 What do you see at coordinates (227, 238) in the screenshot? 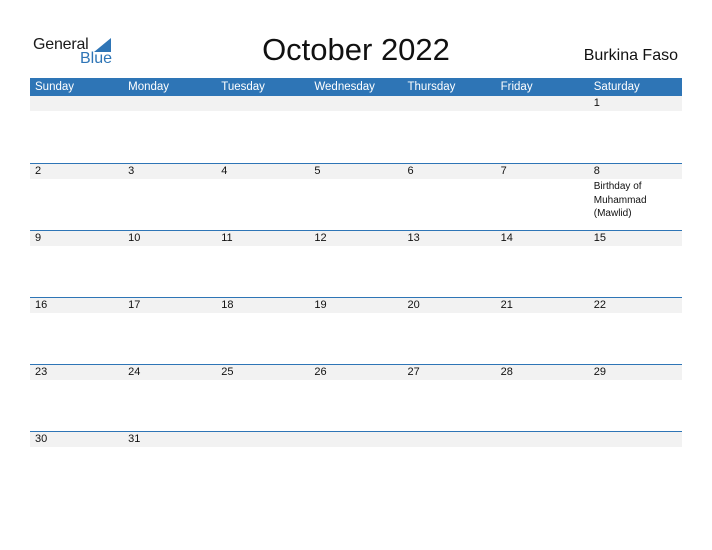
I see `day-number: 11` at bounding box center [227, 238].